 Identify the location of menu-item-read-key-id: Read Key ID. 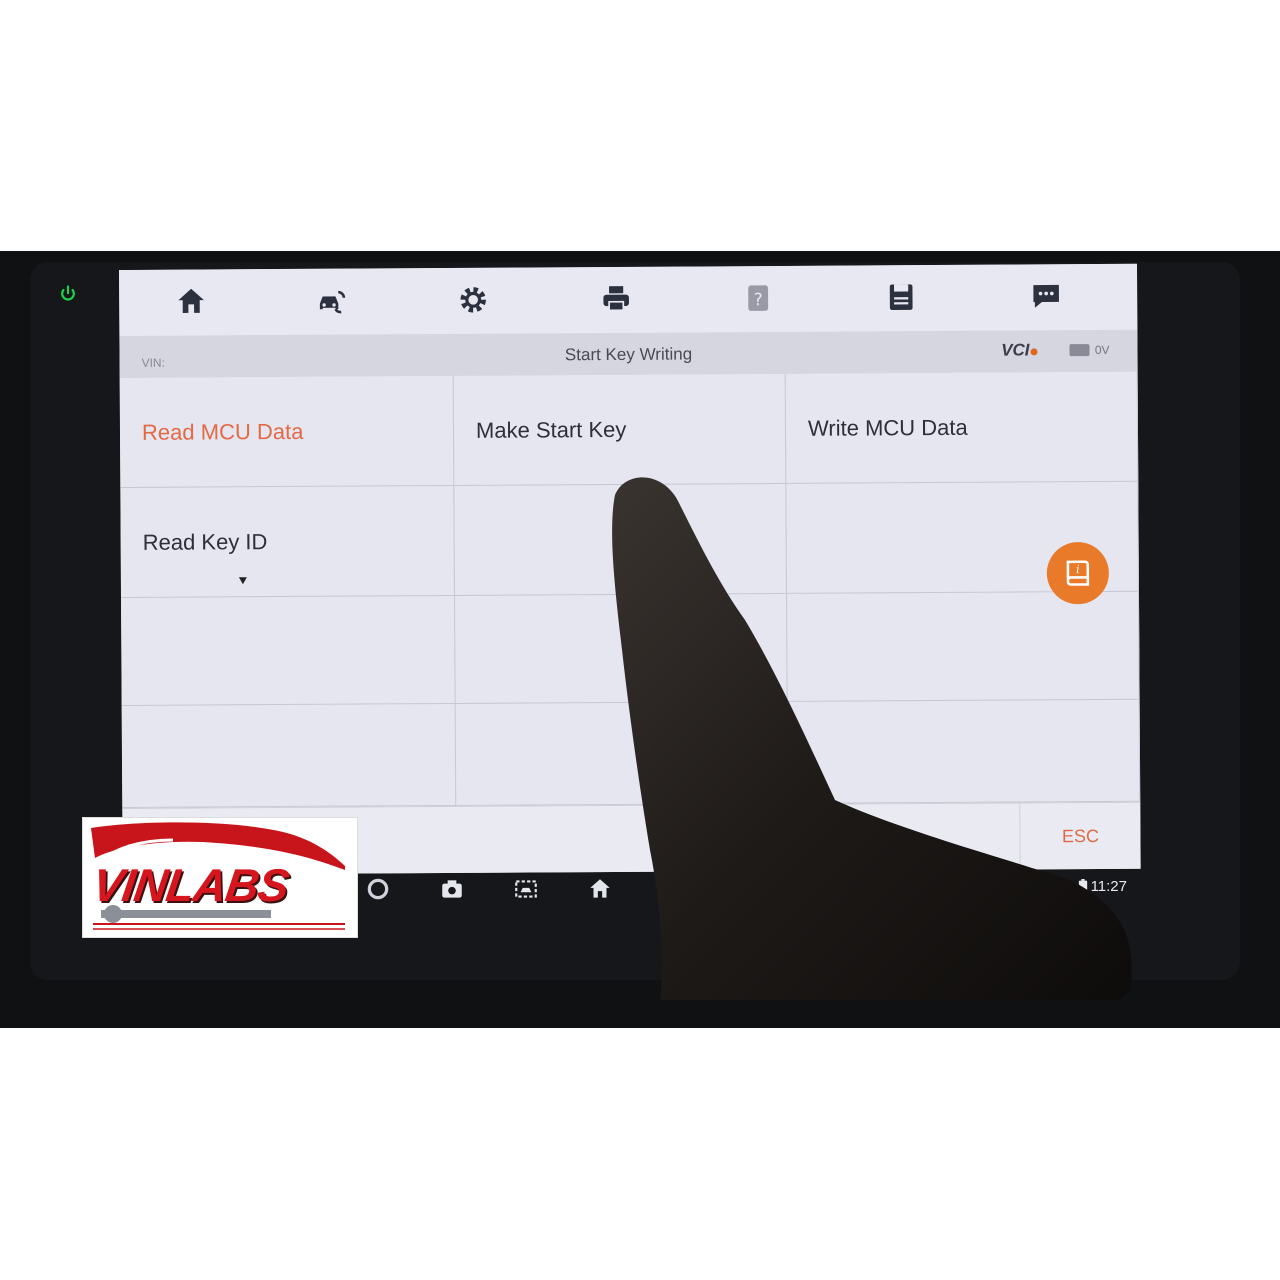
(287, 541).